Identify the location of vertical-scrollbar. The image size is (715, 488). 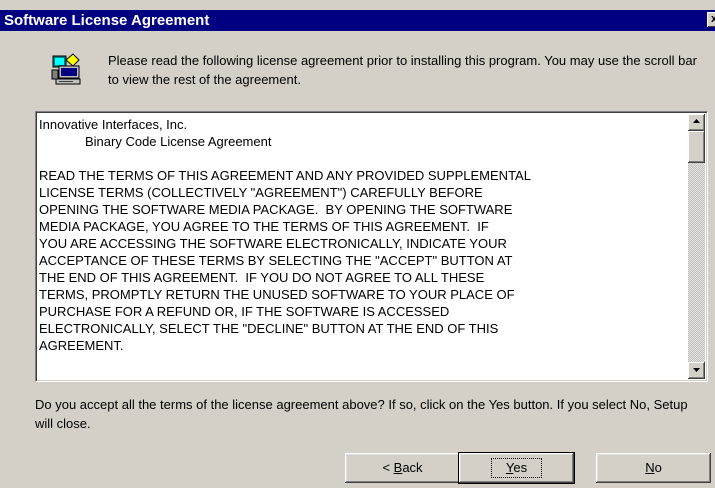
(696, 246).